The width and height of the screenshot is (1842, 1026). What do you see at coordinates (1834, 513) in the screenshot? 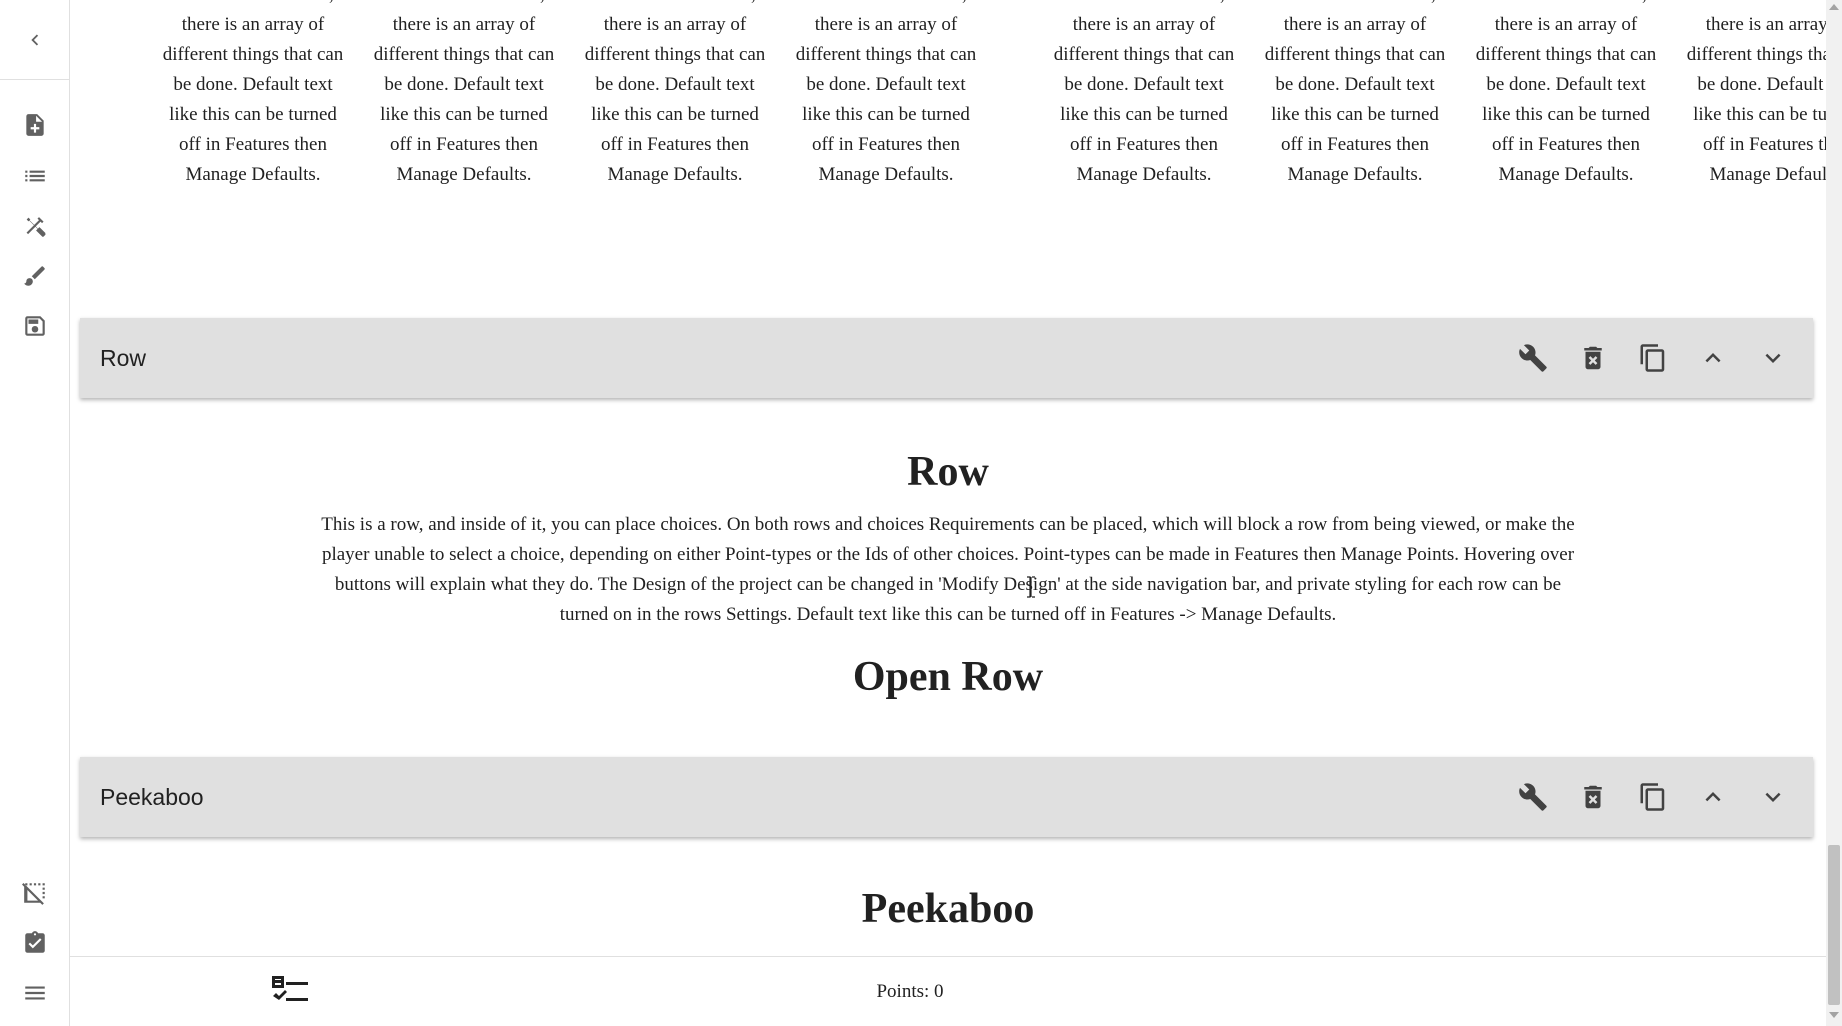
I see `vertical-scrollbar` at bounding box center [1834, 513].